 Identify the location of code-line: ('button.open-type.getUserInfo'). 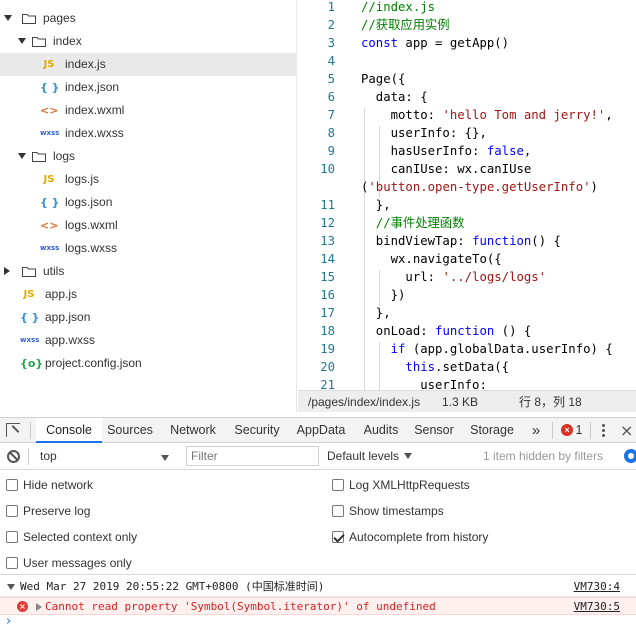
(467, 187).